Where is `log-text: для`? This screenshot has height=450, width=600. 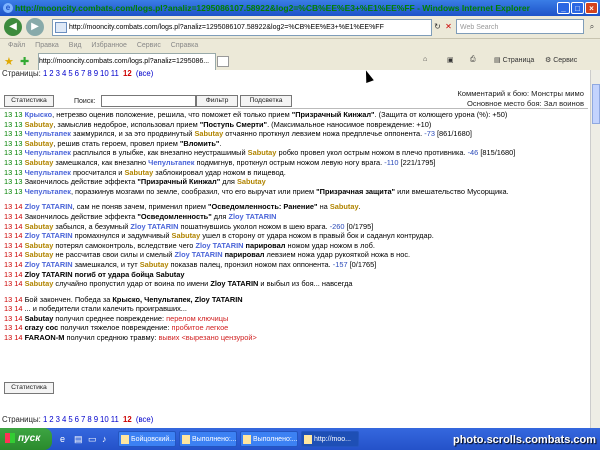 log-text: для is located at coordinates (220, 216).